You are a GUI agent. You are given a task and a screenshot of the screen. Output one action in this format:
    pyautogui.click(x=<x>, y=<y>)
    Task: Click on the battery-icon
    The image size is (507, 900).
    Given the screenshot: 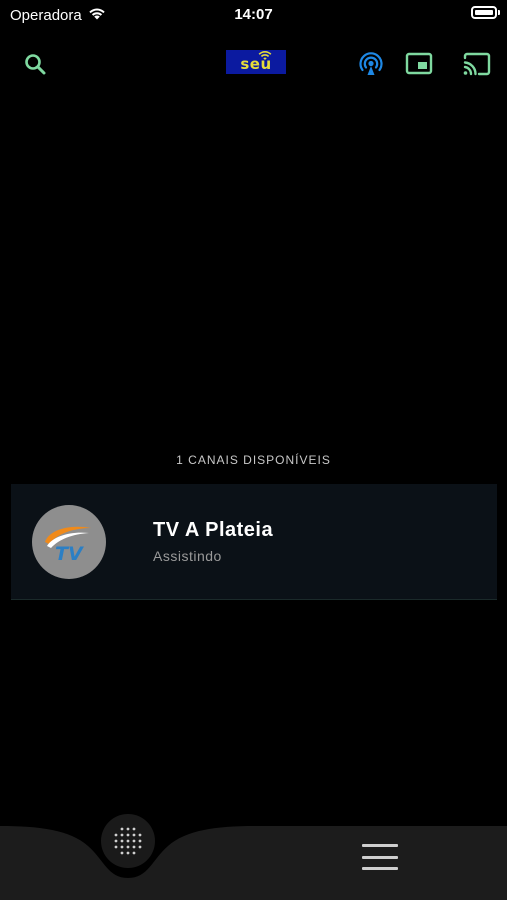 What is the action you would take?
    pyautogui.click(x=485, y=12)
    